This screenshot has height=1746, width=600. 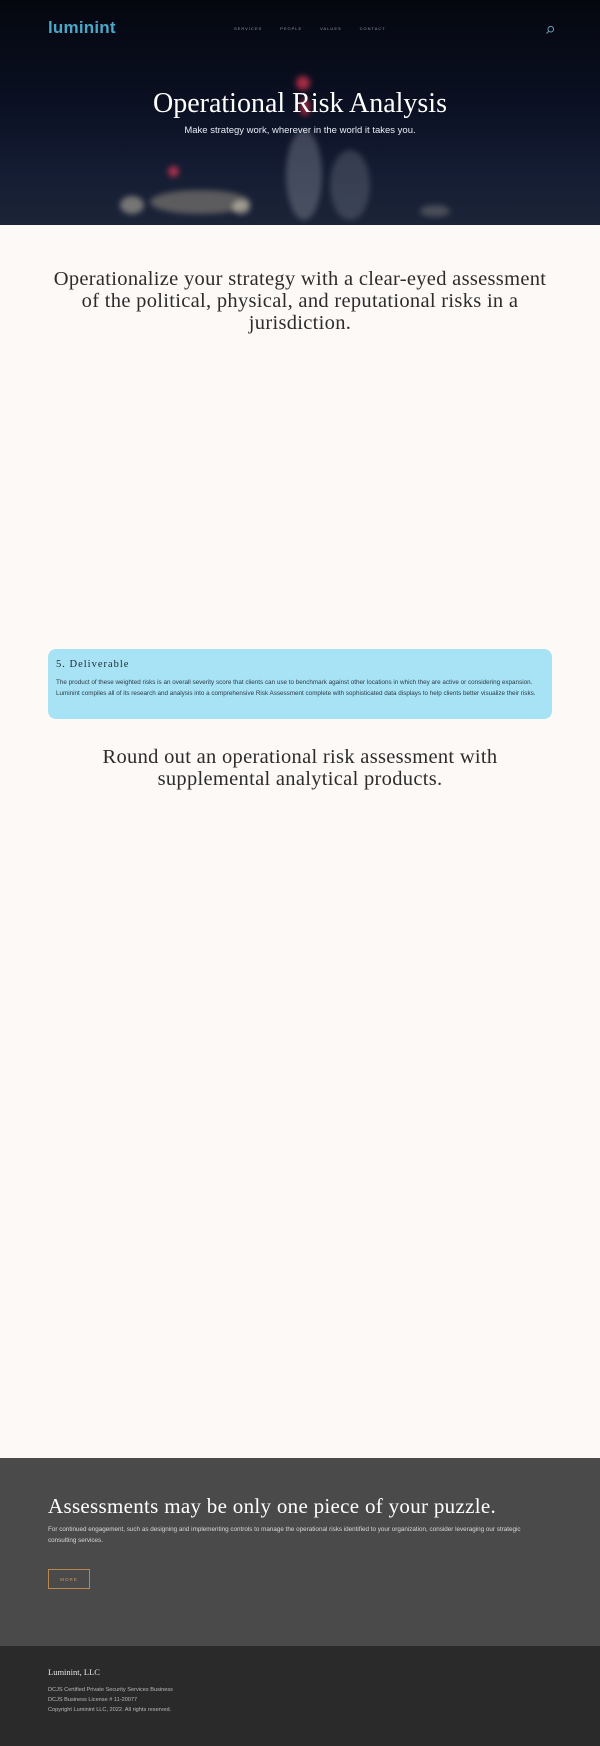 I want to click on nav-item-people: PEOPLE, so click(x=291, y=28).